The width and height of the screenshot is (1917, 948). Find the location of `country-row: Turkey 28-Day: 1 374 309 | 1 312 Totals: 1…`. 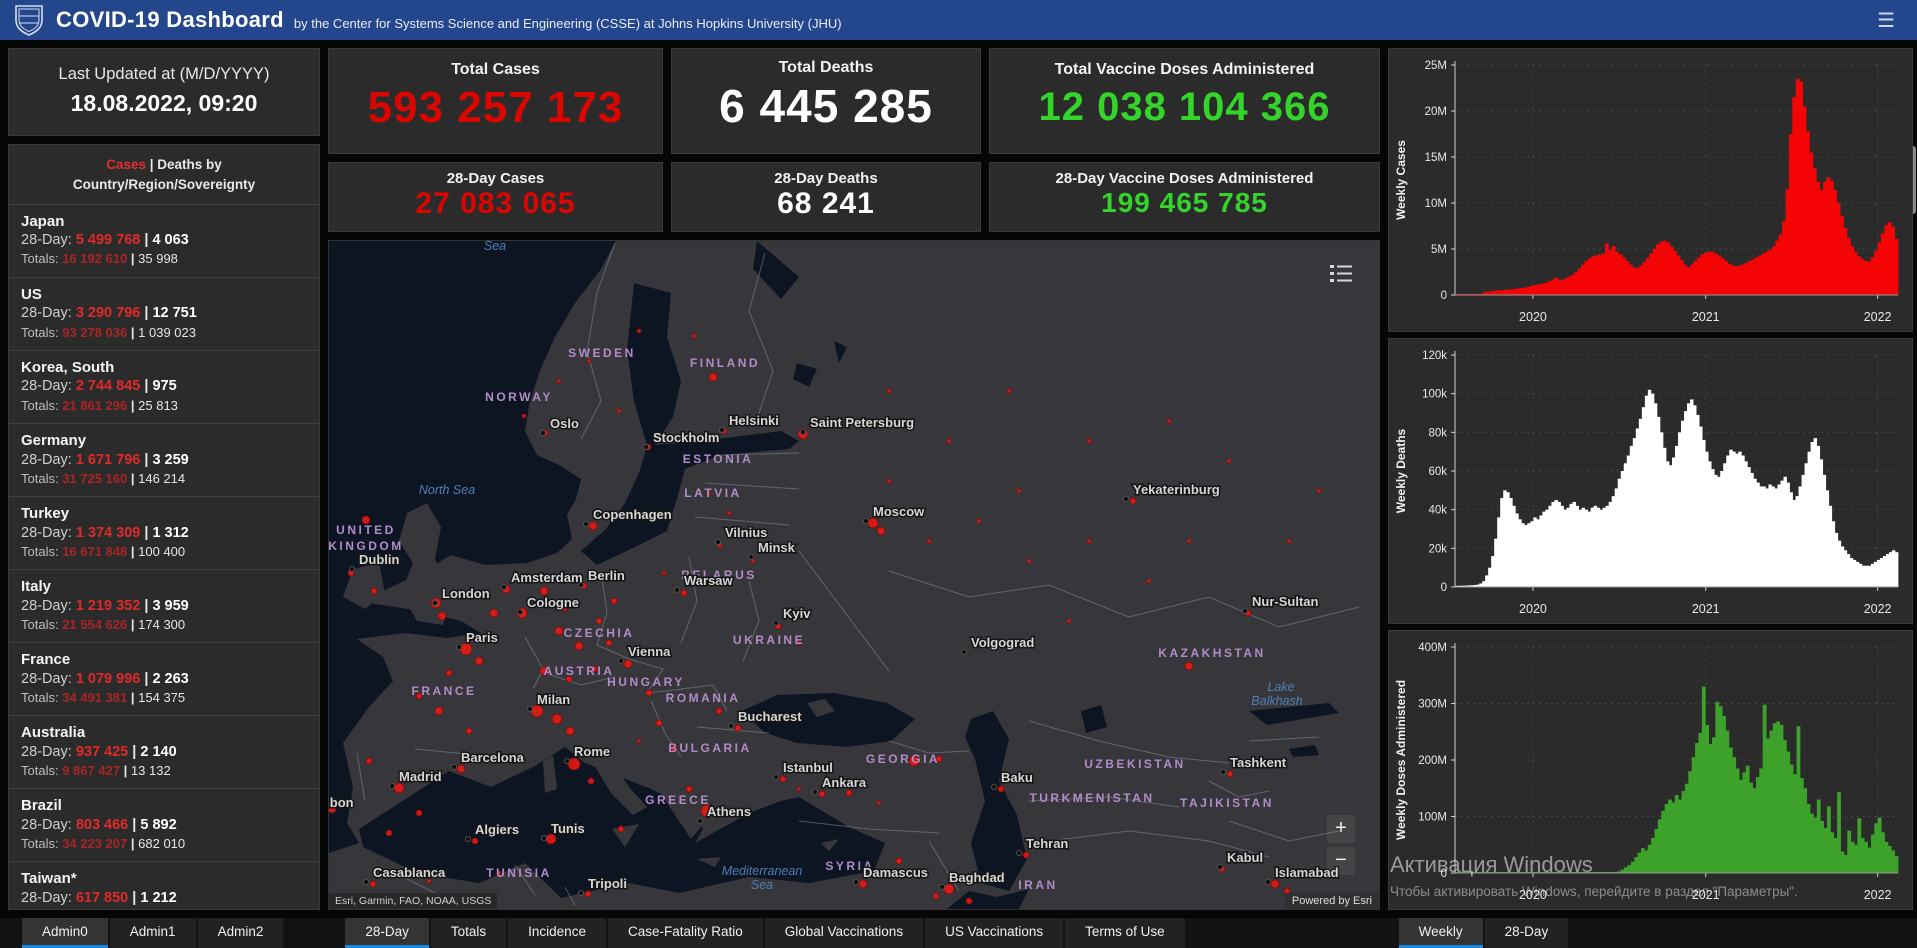

country-row: Turkey 28-Day: 1 374 309 | 1 312 Totals: 1… is located at coordinates (164, 532).